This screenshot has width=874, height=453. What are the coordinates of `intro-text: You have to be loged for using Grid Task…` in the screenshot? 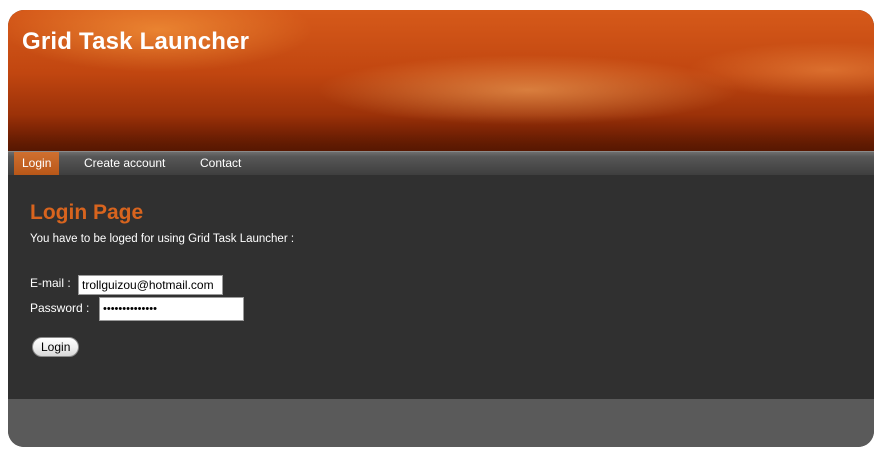 It's located at (162, 239).